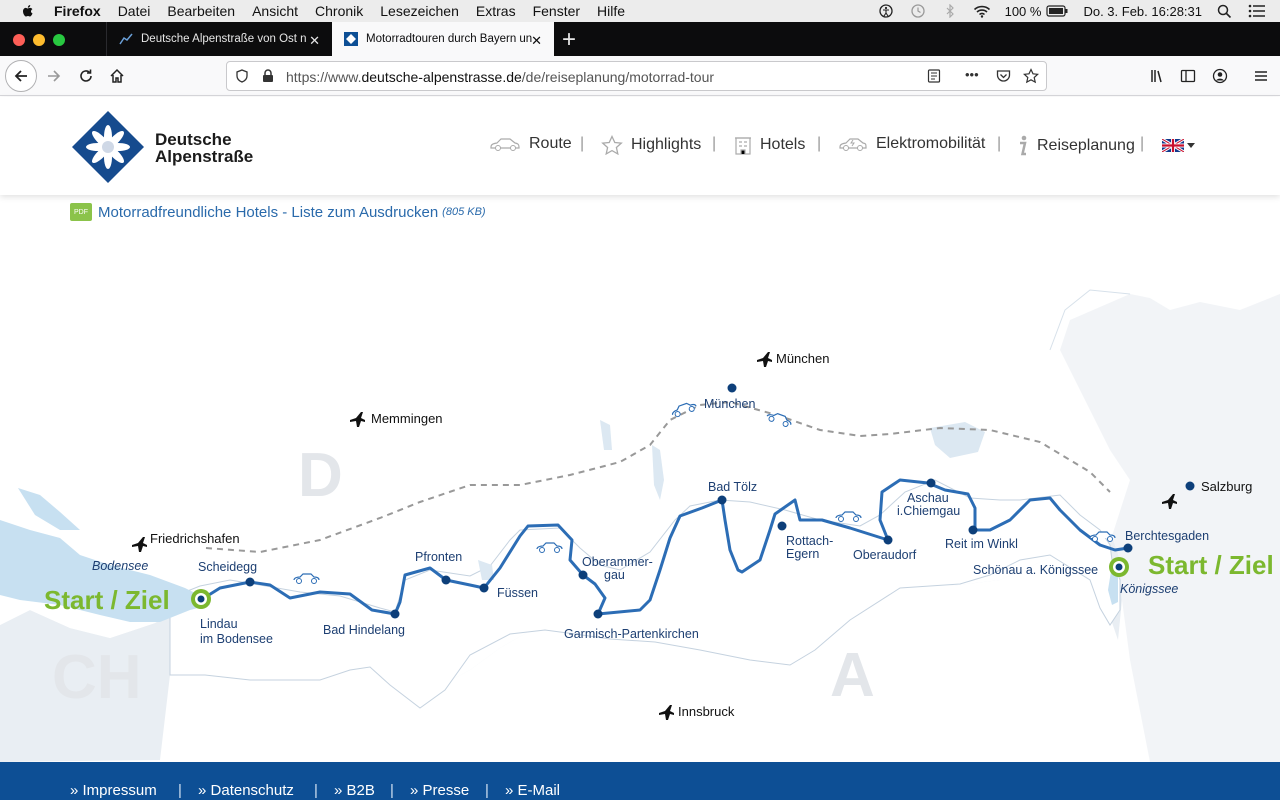 This screenshot has width=1280, height=800. Describe the element at coordinates (802, 554) in the screenshot. I see `town-label-rottach-2: Egern` at that location.